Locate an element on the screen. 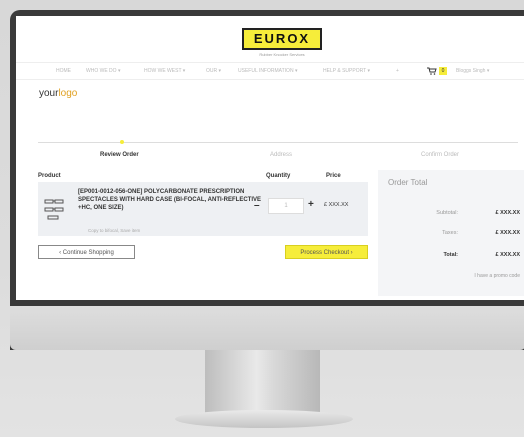  brand-logo: EUROX is located at coordinates (282, 39).